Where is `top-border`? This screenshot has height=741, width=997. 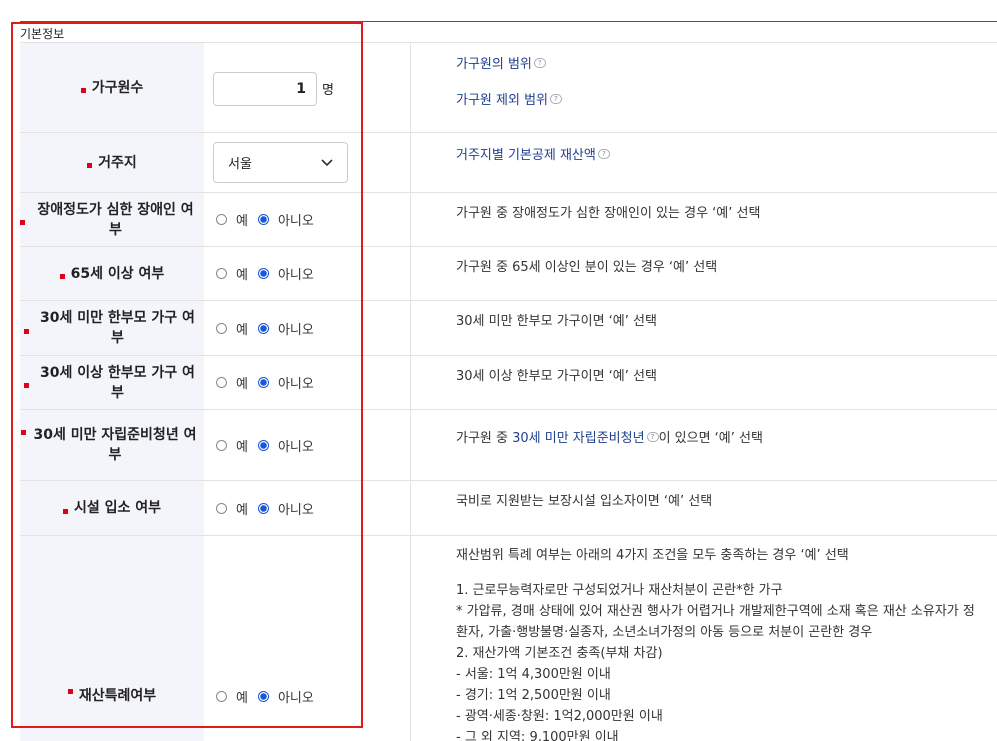
top-border is located at coordinates (508, 21).